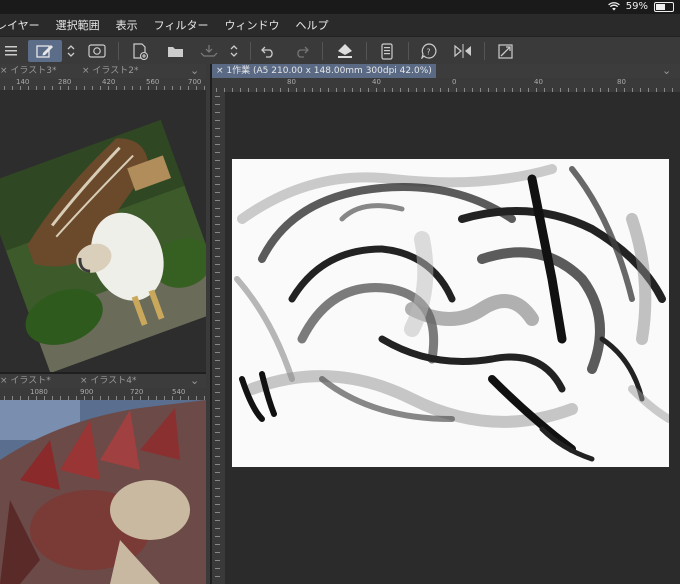 The height and width of the screenshot is (584, 680). I want to click on quick-access-button, so click(45, 51).